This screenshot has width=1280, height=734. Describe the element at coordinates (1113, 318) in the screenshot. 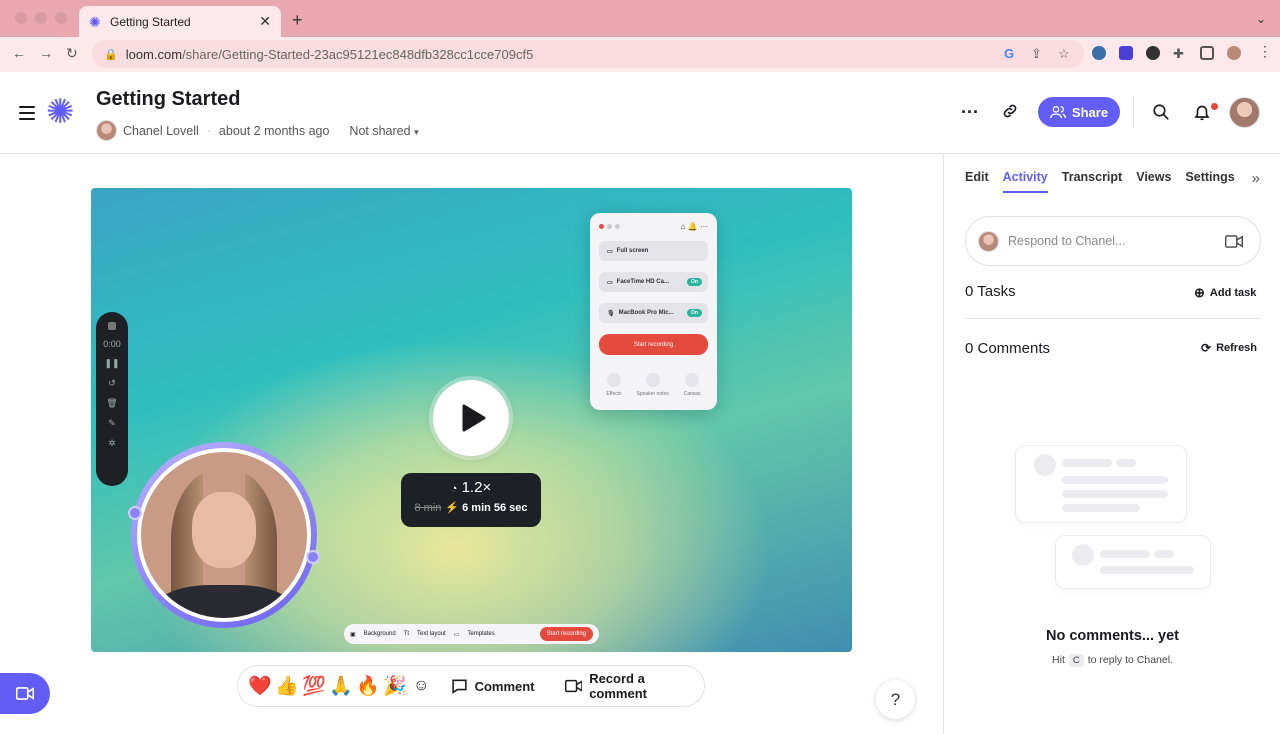

I see `divider` at that location.